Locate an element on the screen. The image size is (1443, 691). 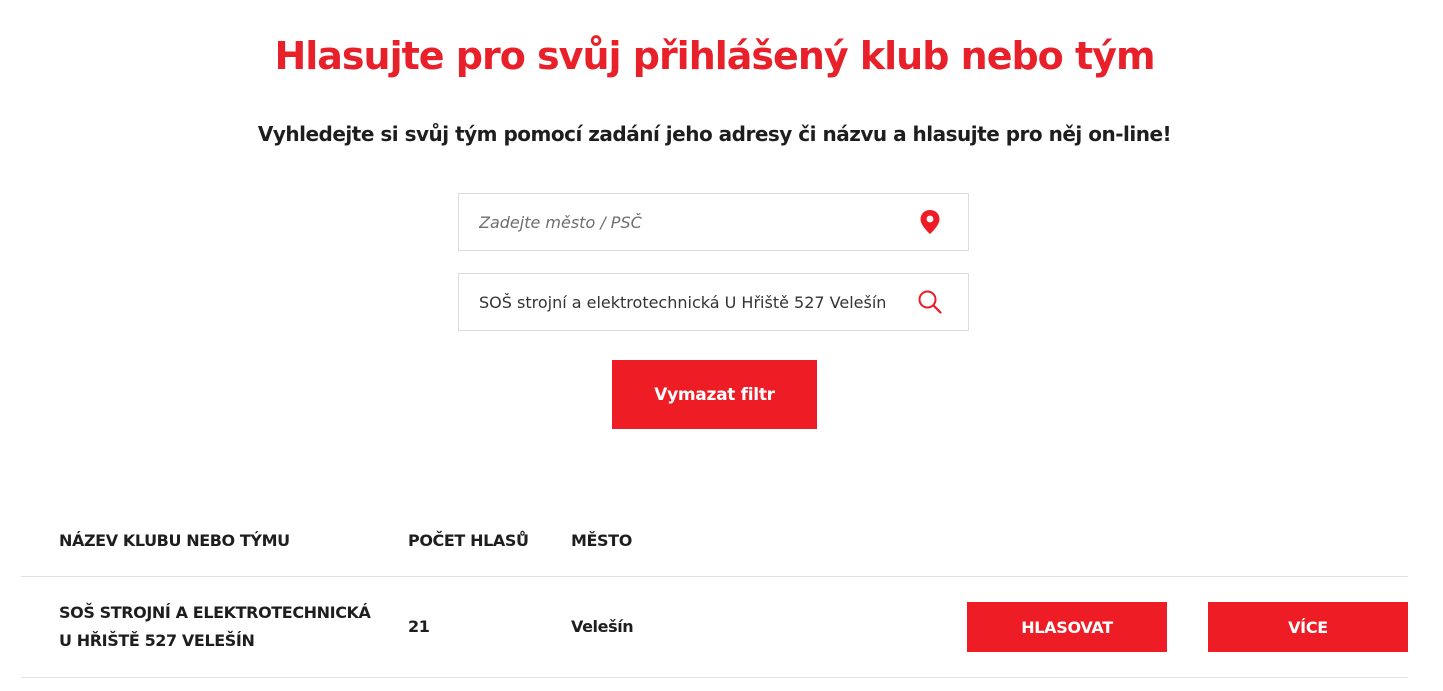
city-input is located at coordinates (694, 222).